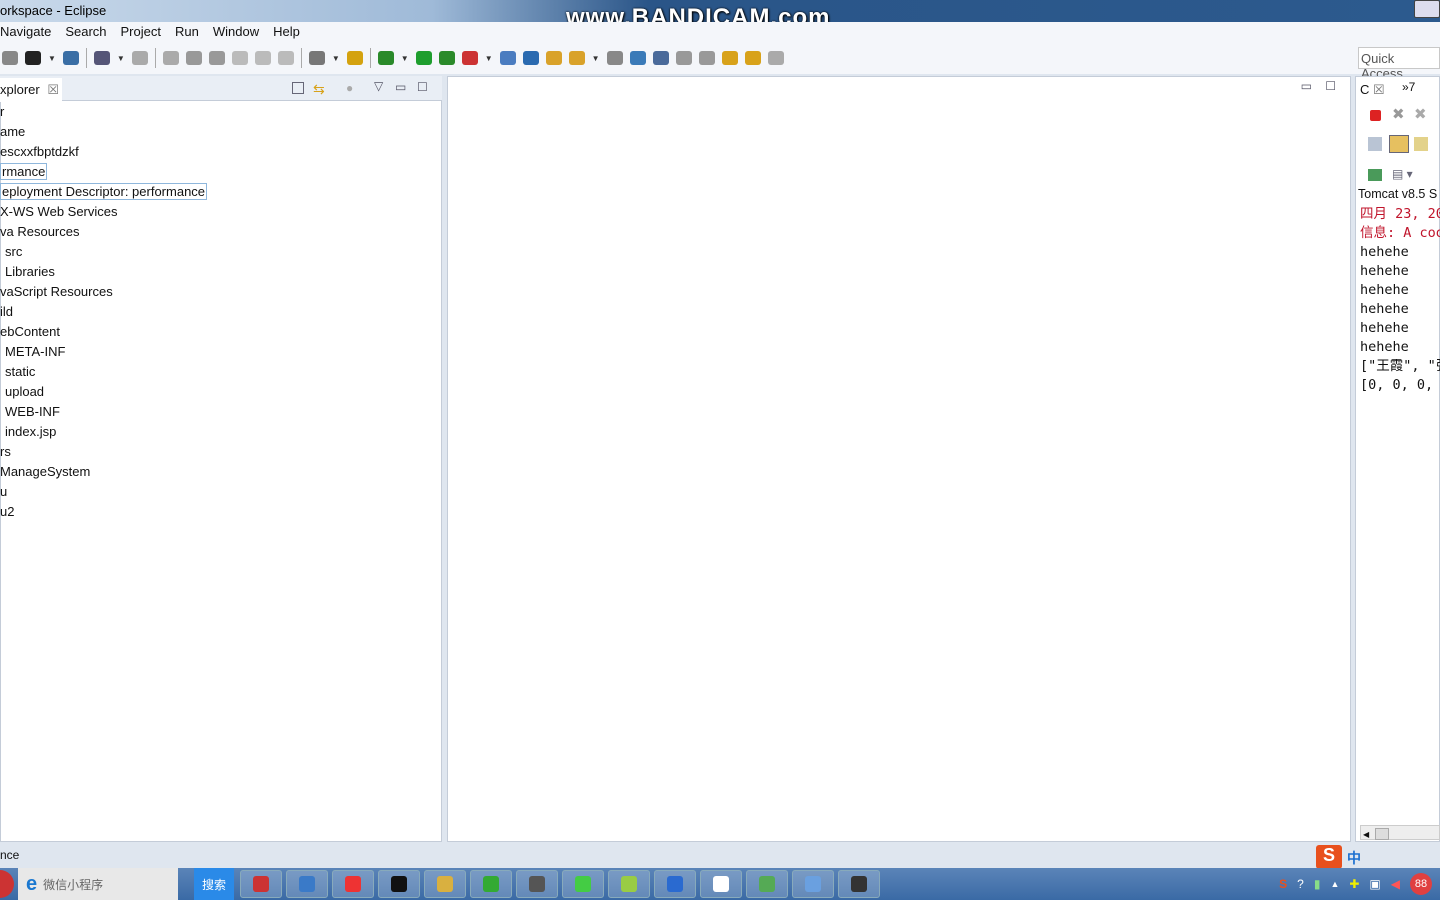 The image size is (1440, 900). What do you see at coordinates (13, 252) in the screenshot?
I see `tree-item: src` at bounding box center [13, 252].